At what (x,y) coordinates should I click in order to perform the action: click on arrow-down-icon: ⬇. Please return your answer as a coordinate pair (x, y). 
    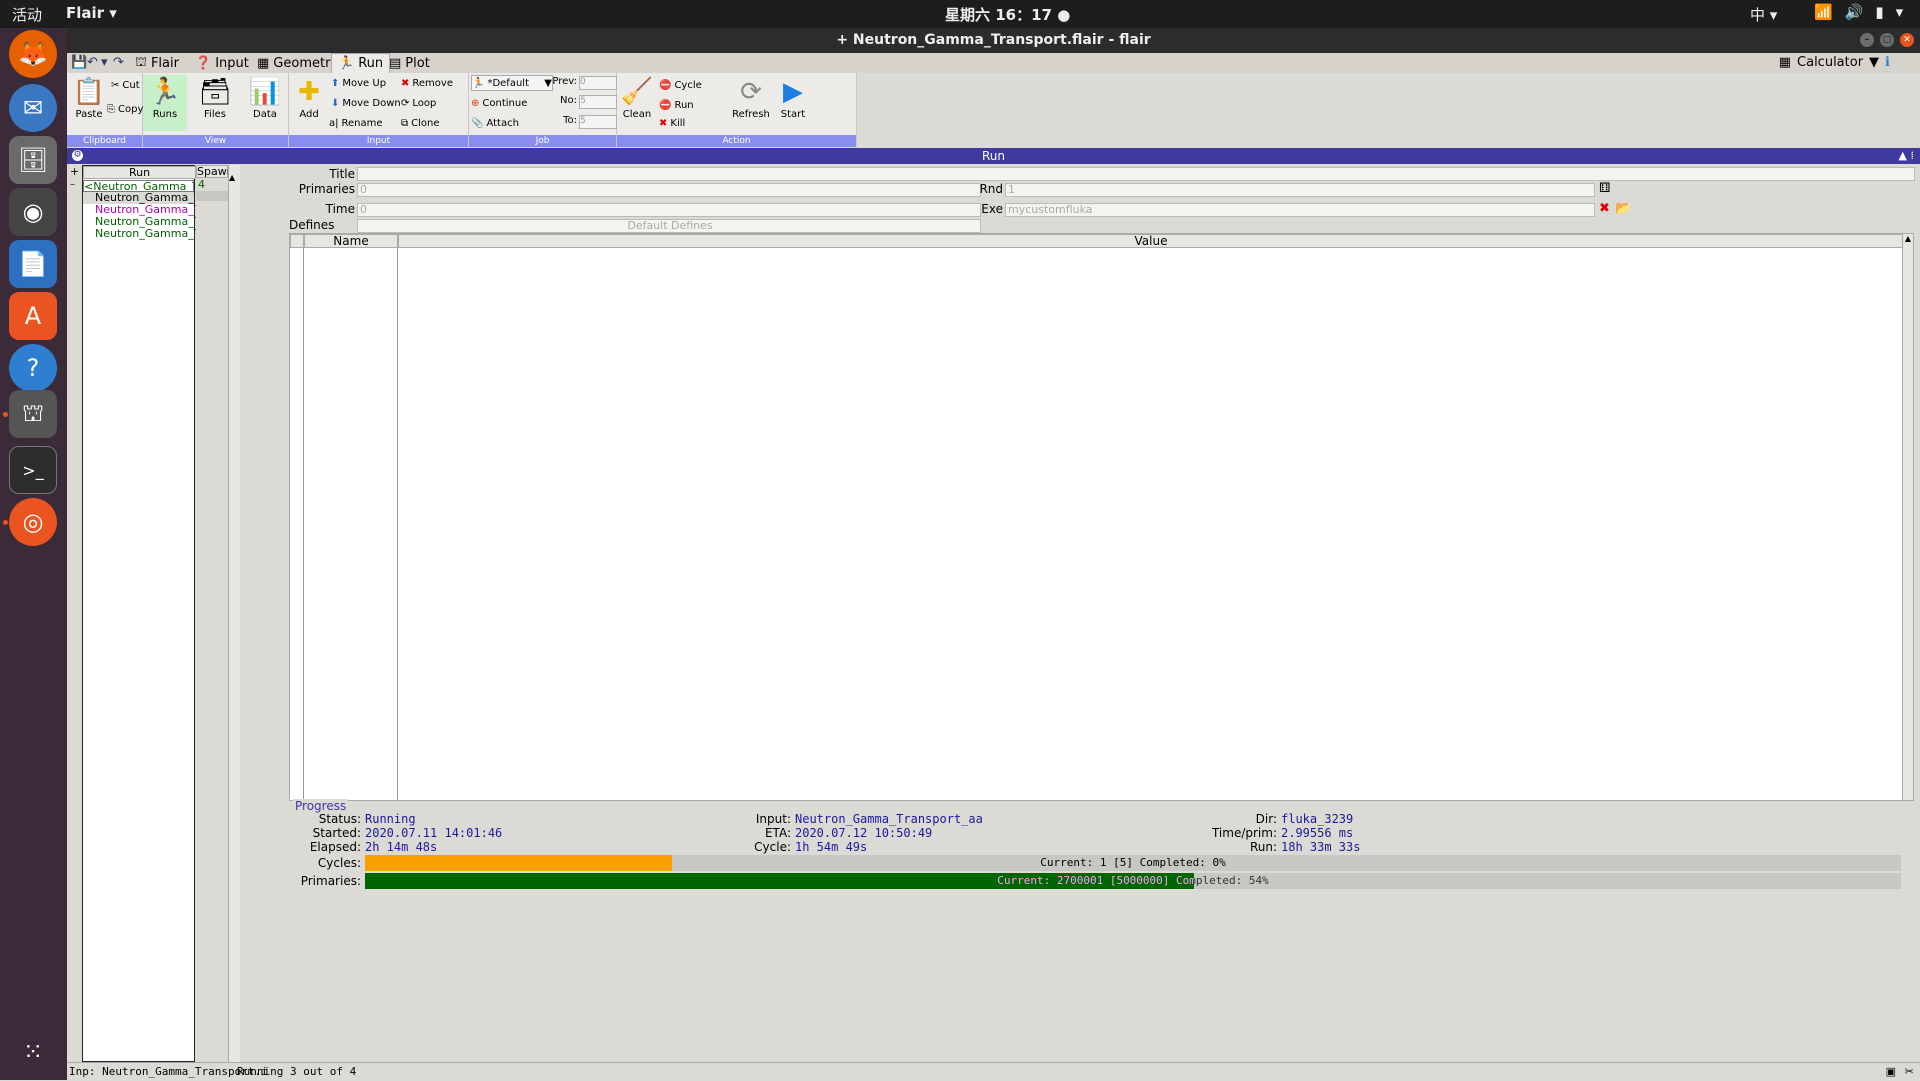
    Looking at the image, I should click on (335, 103).